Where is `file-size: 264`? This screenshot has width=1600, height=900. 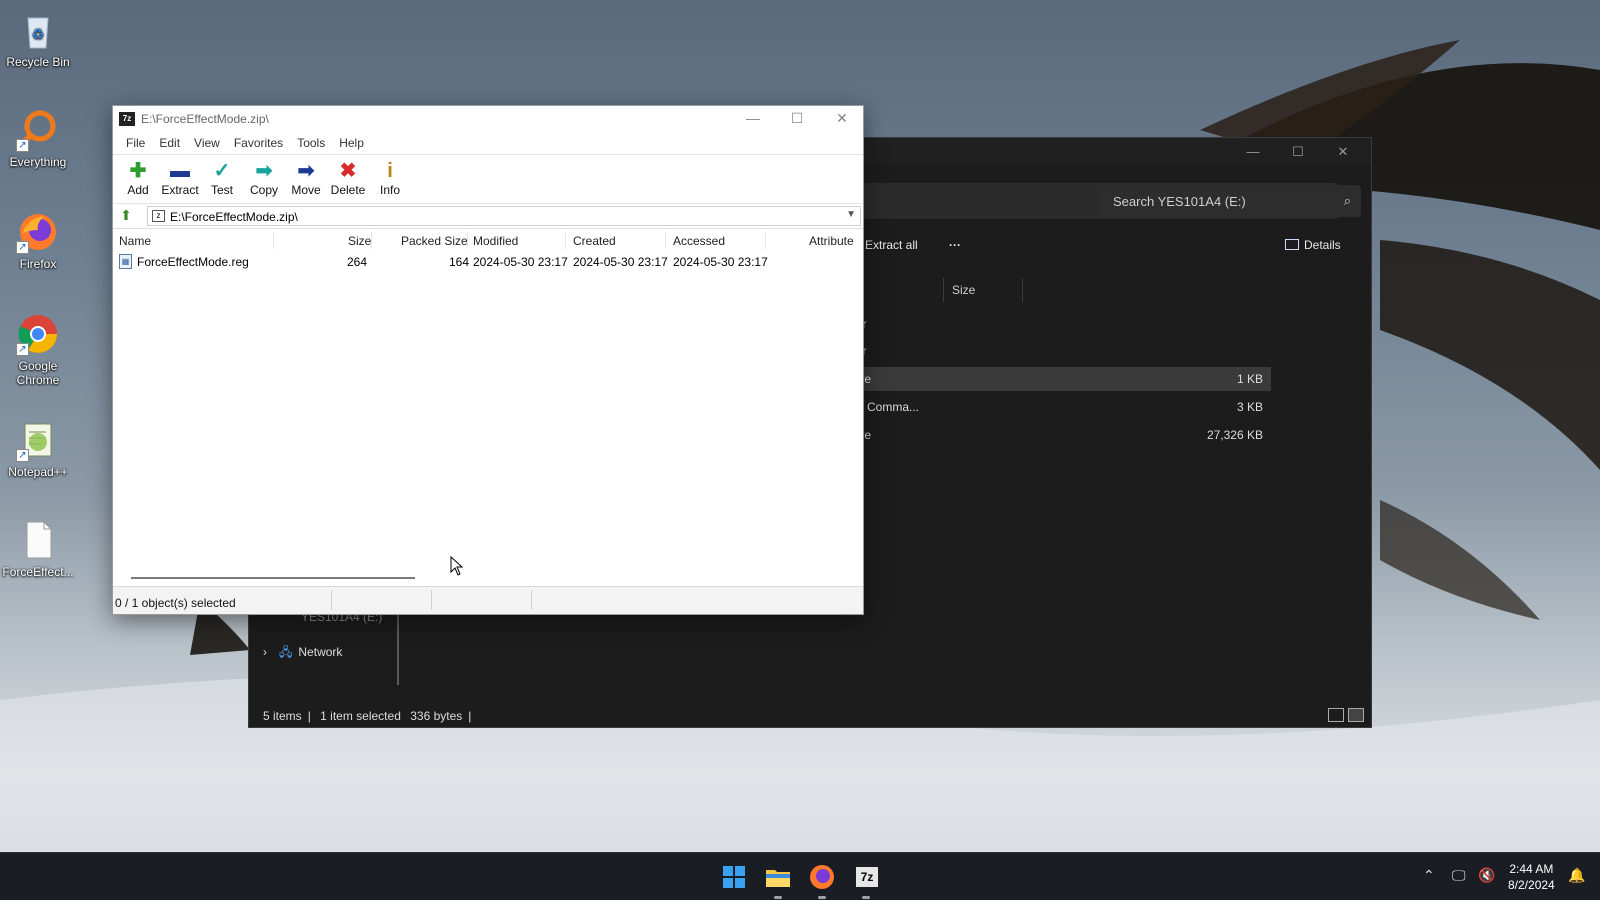 file-size: 264 is located at coordinates (357, 262).